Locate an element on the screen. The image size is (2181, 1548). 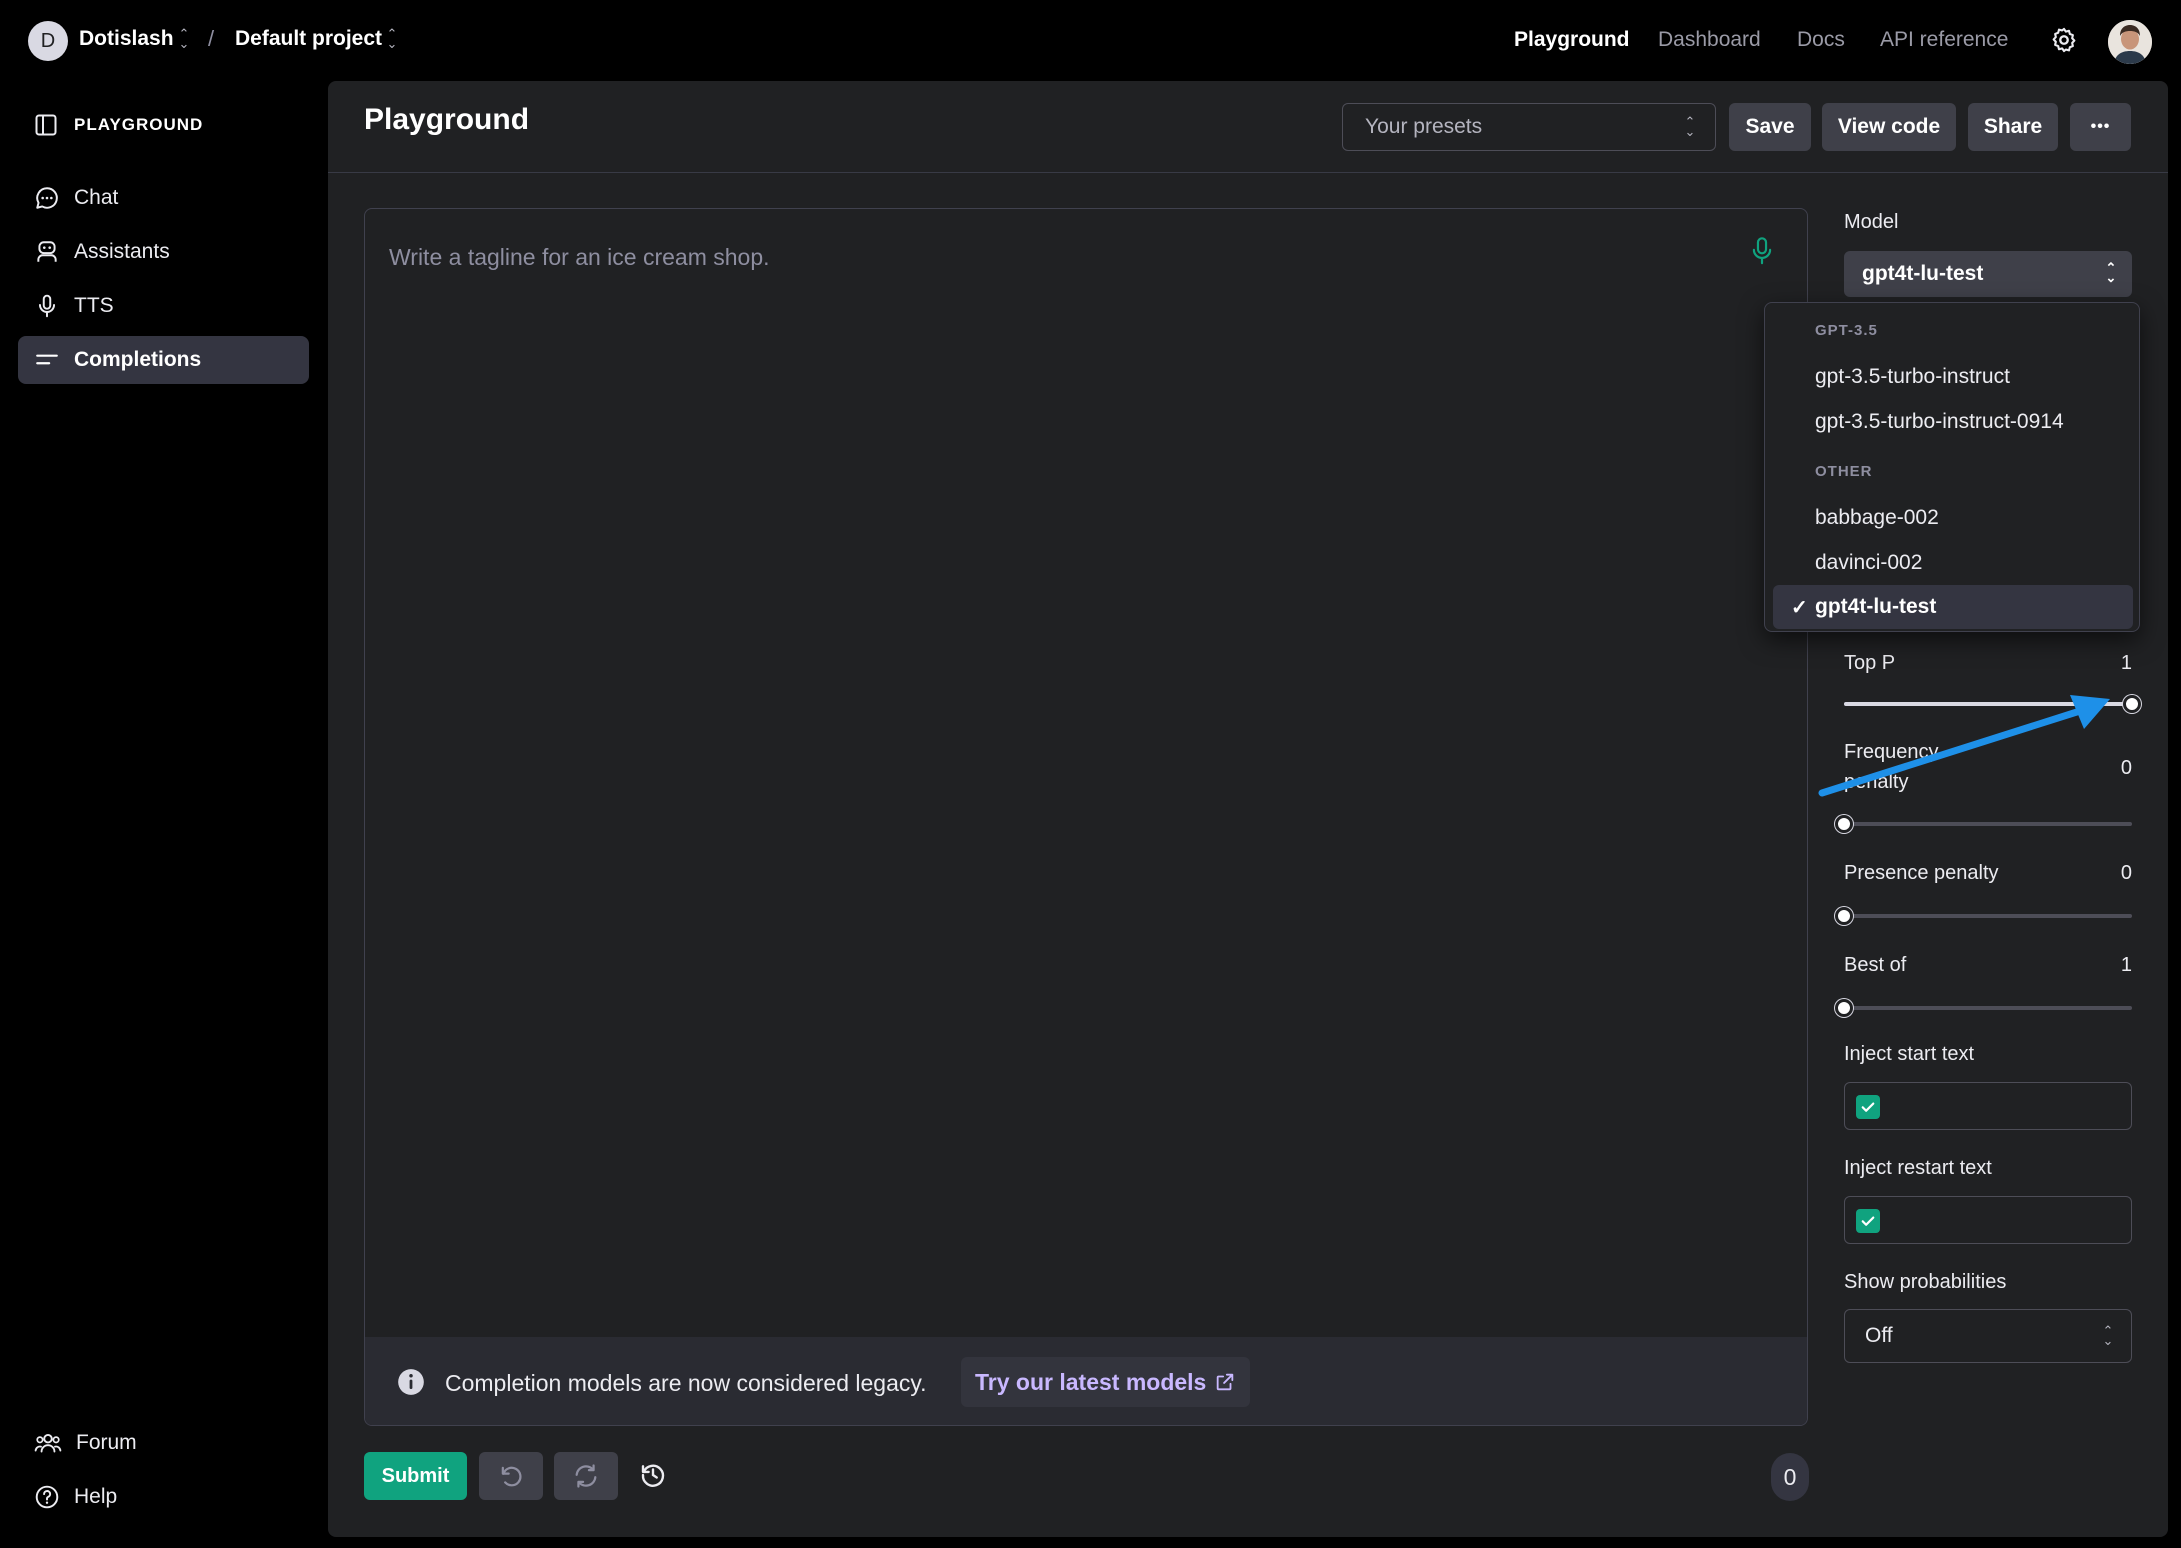
presets-placeholder: Your presets is located at coordinates (1424, 126).